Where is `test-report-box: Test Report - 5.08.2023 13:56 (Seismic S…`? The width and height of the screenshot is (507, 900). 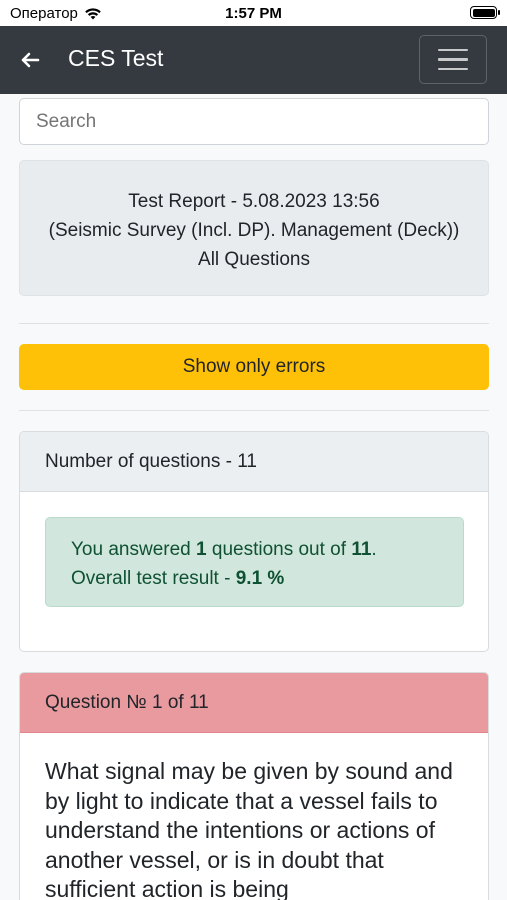 test-report-box: Test Report - 5.08.2023 13:56 (Seismic S… is located at coordinates (254, 228).